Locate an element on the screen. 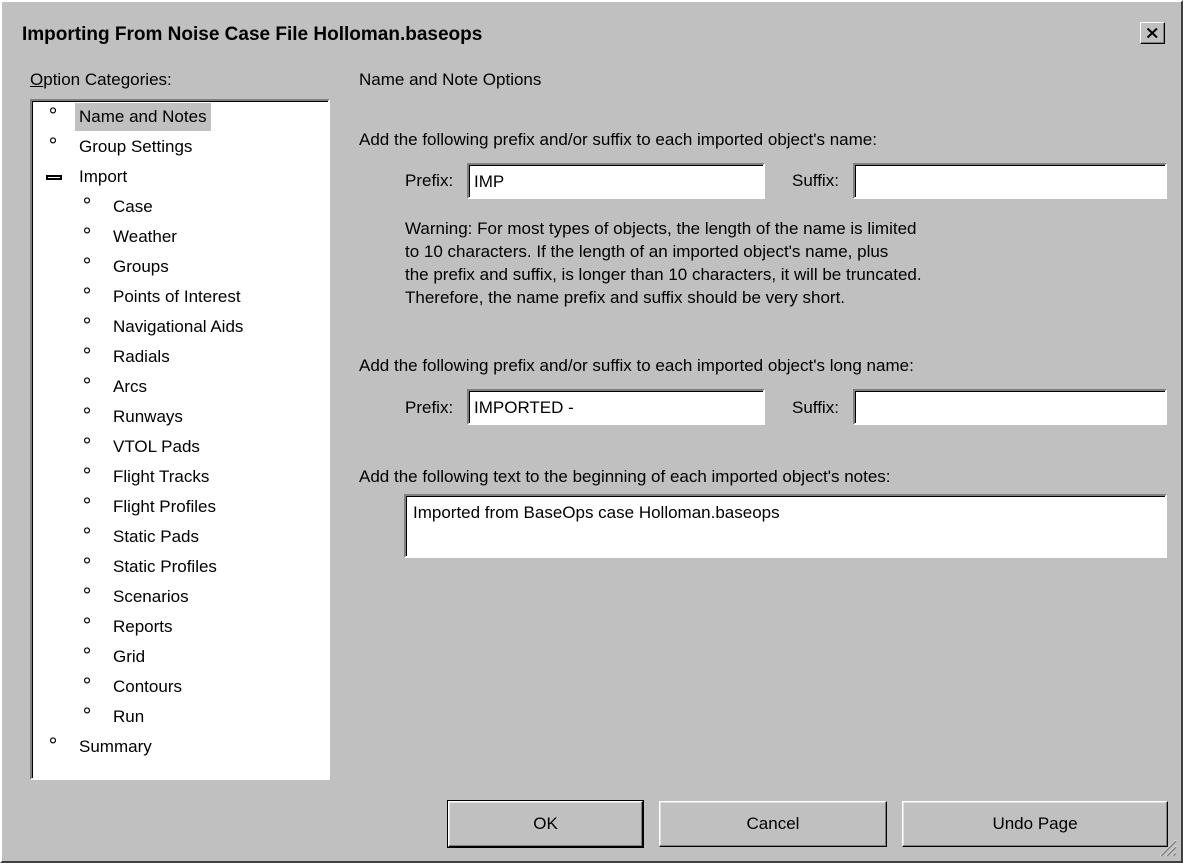 This screenshot has height=863, width=1183. tree-item: ° Reports is located at coordinates (203, 627).